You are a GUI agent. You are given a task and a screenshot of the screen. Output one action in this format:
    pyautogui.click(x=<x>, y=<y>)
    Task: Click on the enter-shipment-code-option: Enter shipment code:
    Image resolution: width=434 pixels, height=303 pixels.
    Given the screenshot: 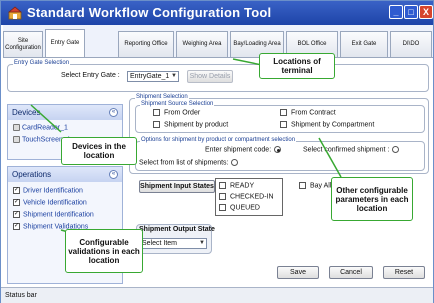 What is the action you would take?
    pyautogui.click(x=243, y=150)
    